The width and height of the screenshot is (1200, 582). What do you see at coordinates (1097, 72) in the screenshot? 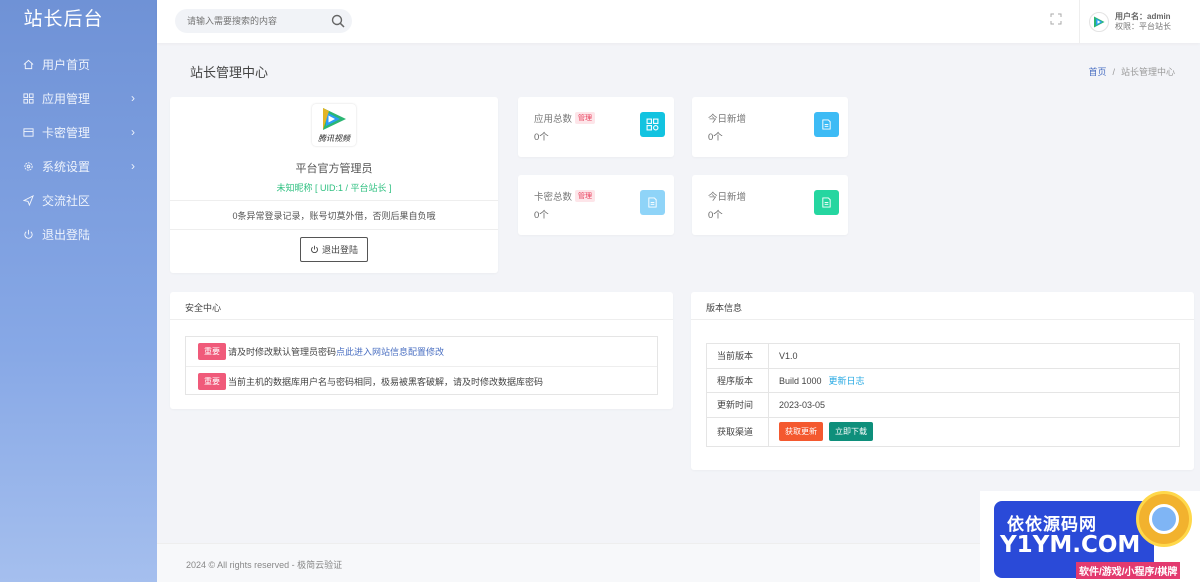
I see `breadcrumb-home-link: 首页` at bounding box center [1097, 72].